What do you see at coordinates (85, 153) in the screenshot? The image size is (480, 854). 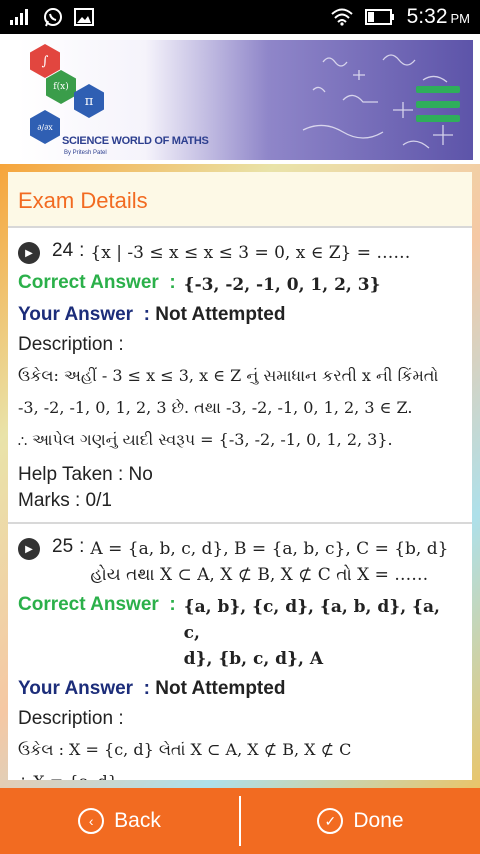 I see `brand-author: By Pritesh Patel` at bounding box center [85, 153].